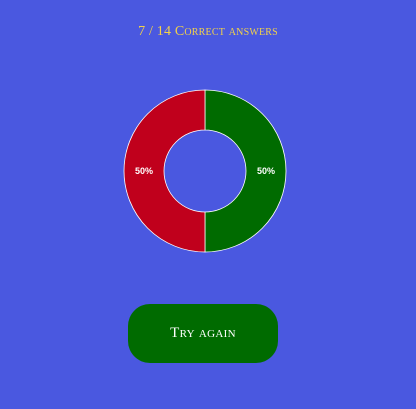 The height and width of the screenshot is (409, 416). I want to click on score-title: 7 / 14 Correct answers, so click(208, 31).